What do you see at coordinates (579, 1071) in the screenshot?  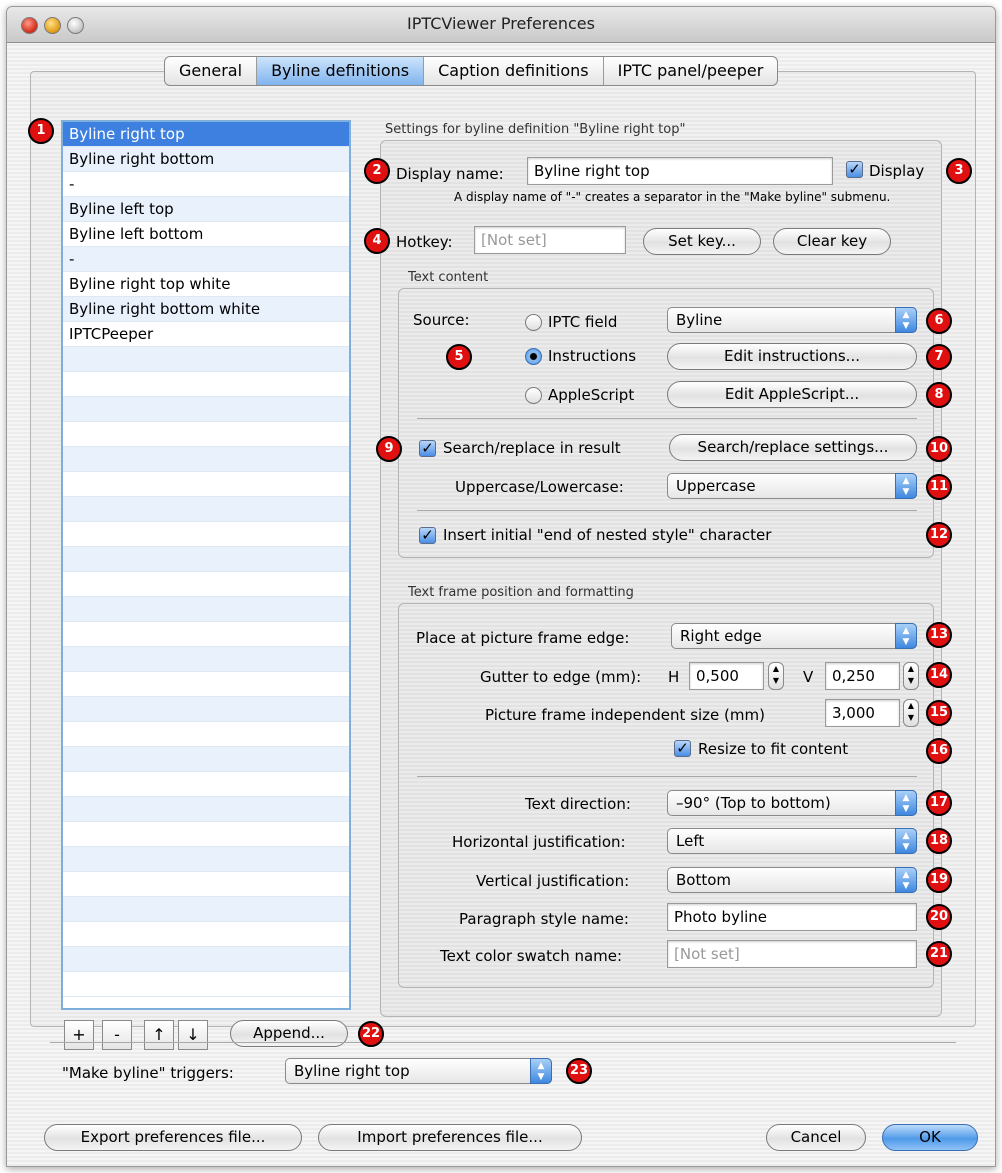 I see `callout-badge: 23` at bounding box center [579, 1071].